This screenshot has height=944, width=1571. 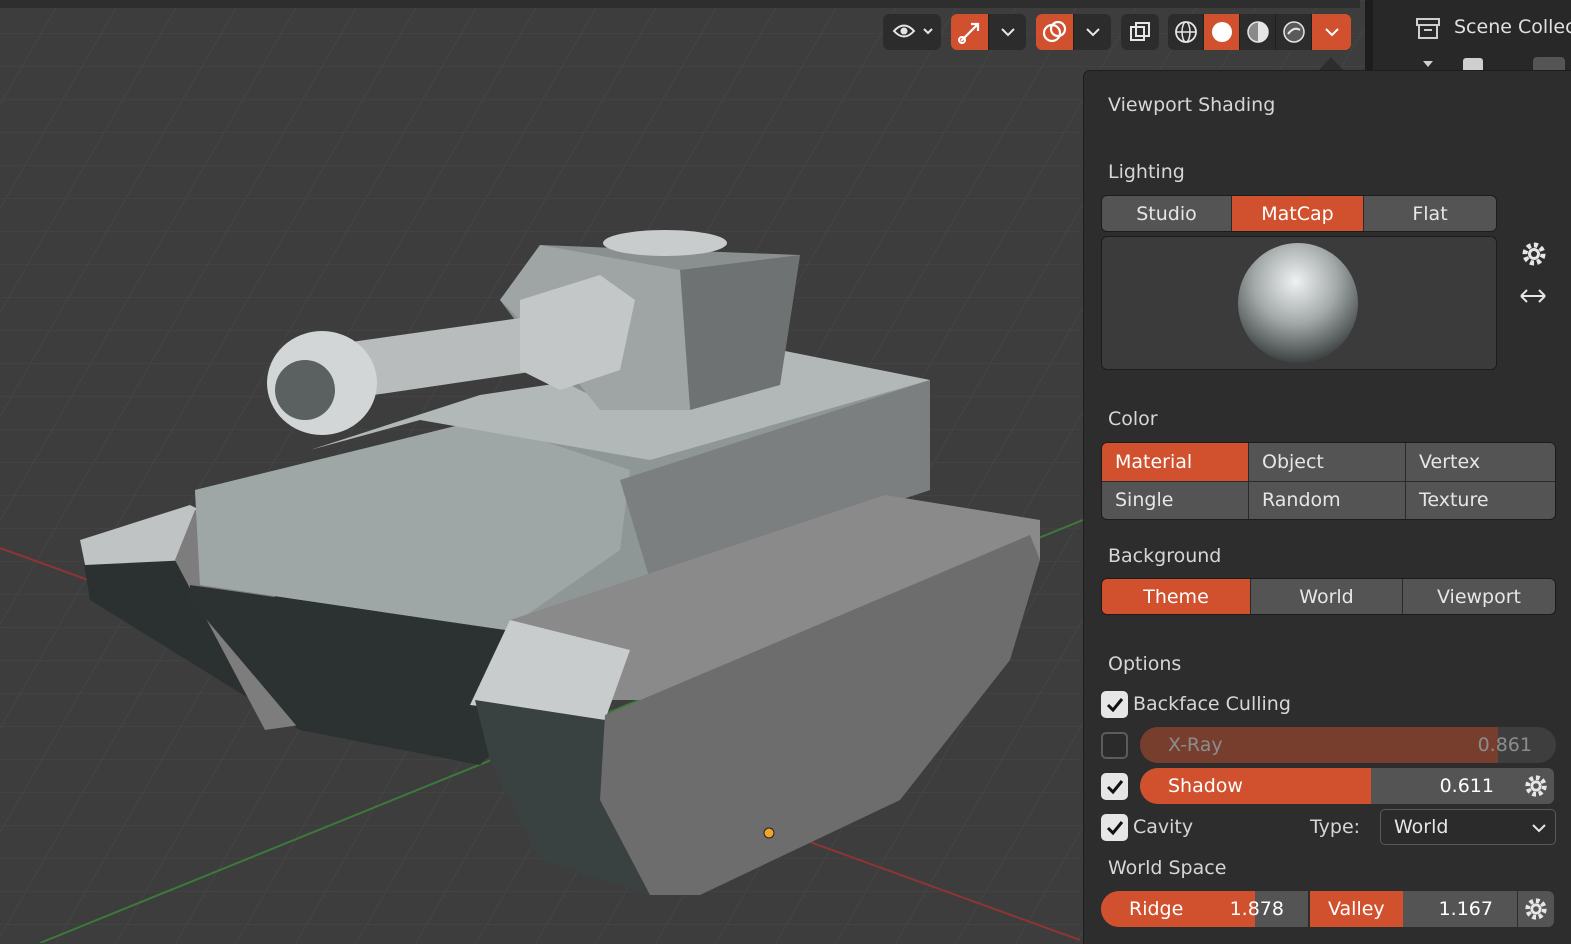 I want to click on matcap-preview, so click(x=1299, y=303).